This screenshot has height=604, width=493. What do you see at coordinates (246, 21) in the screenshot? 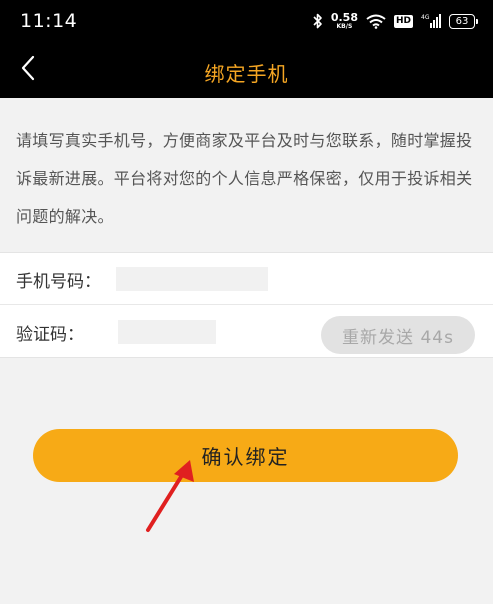
I see `status-bar: 11:14 0.58 KB/S HD 4G 63` at bounding box center [246, 21].